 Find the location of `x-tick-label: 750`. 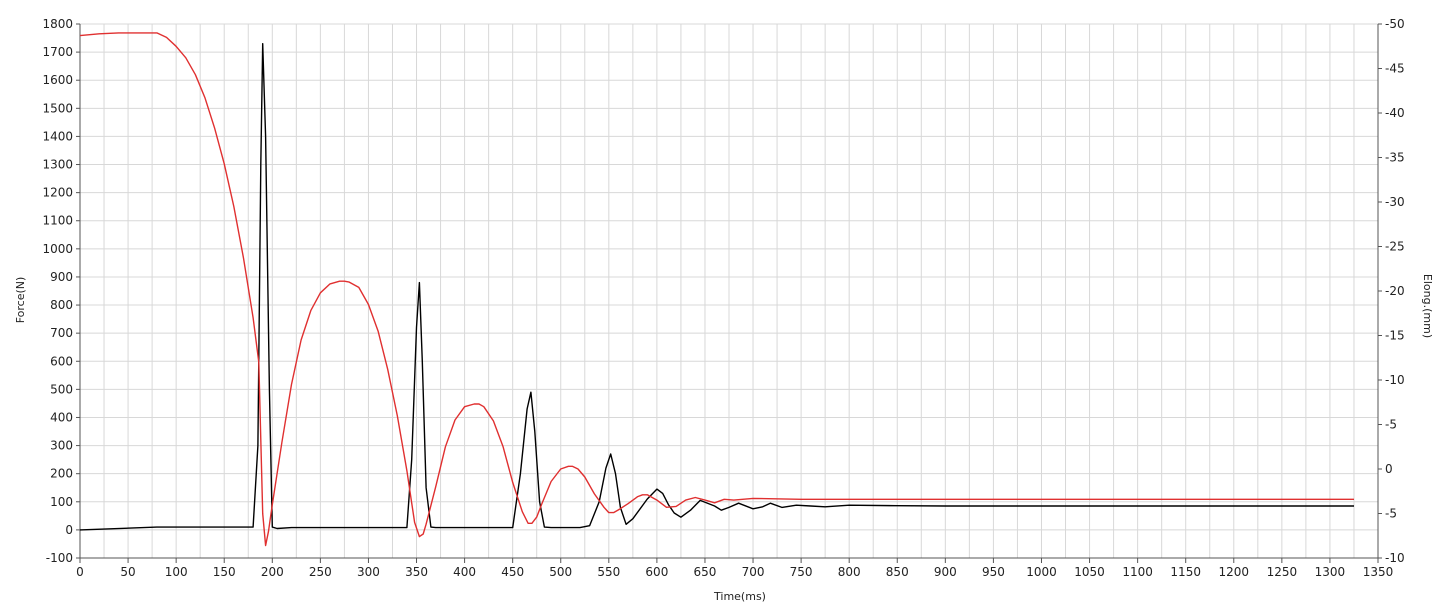

x-tick-label: 750 is located at coordinates (801, 572).